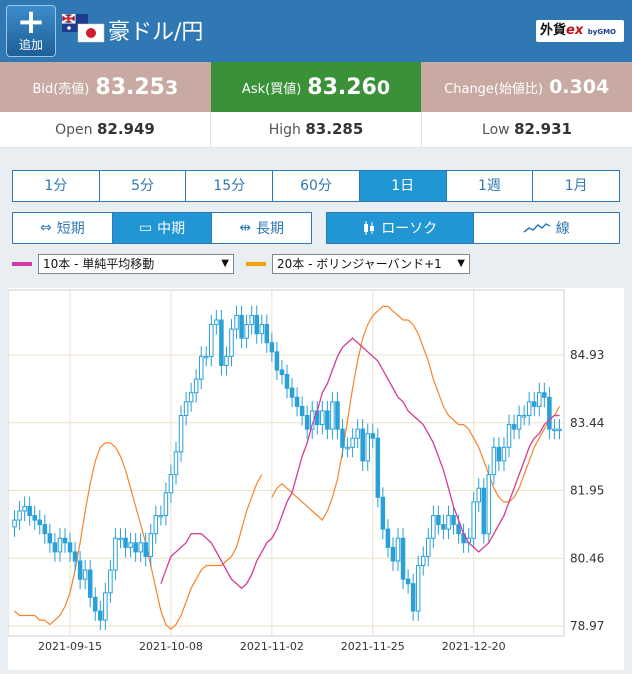 This screenshot has height=674, width=632. I want to click on bb-select: 20本 - ボリンジャーバンド+1 ▼, so click(371, 264).